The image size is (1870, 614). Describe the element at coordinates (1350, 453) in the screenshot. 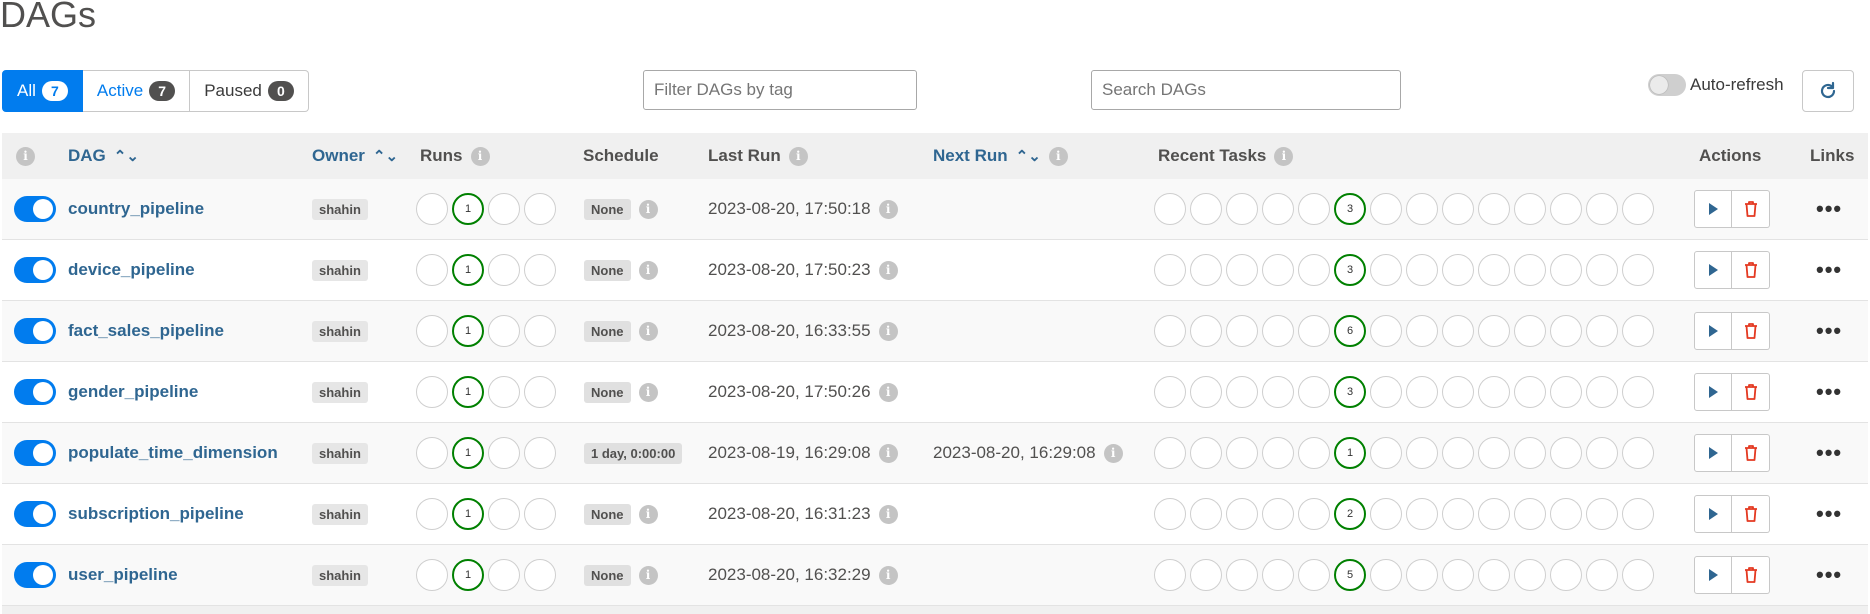

I see `task-success-circle: 1` at that location.